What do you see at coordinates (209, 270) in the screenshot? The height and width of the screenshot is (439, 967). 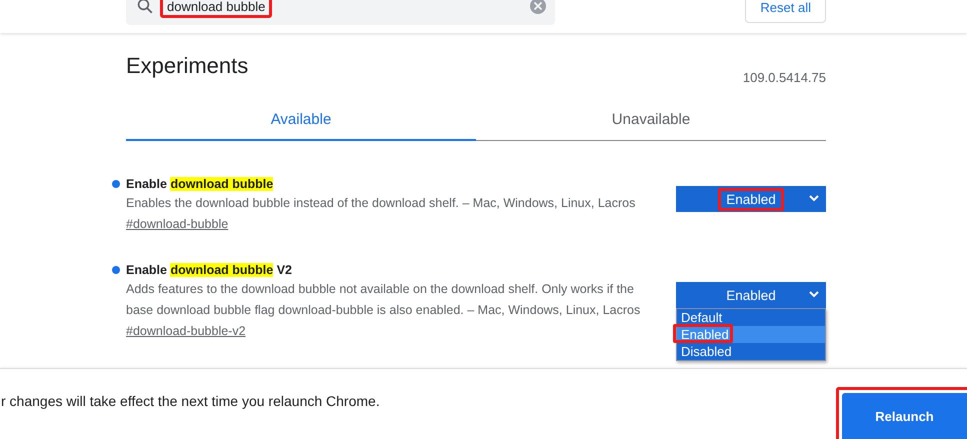 I see `flag-title: Enable download bubble V2` at bounding box center [209, 270].